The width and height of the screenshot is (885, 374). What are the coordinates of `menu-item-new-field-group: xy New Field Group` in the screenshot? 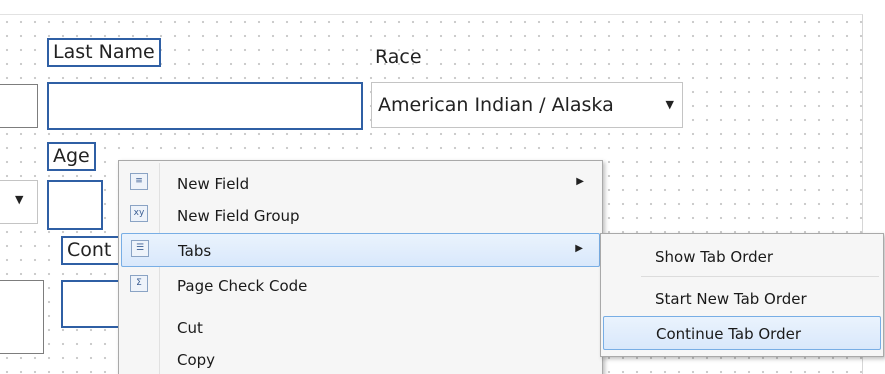 It's located at (360, 215).